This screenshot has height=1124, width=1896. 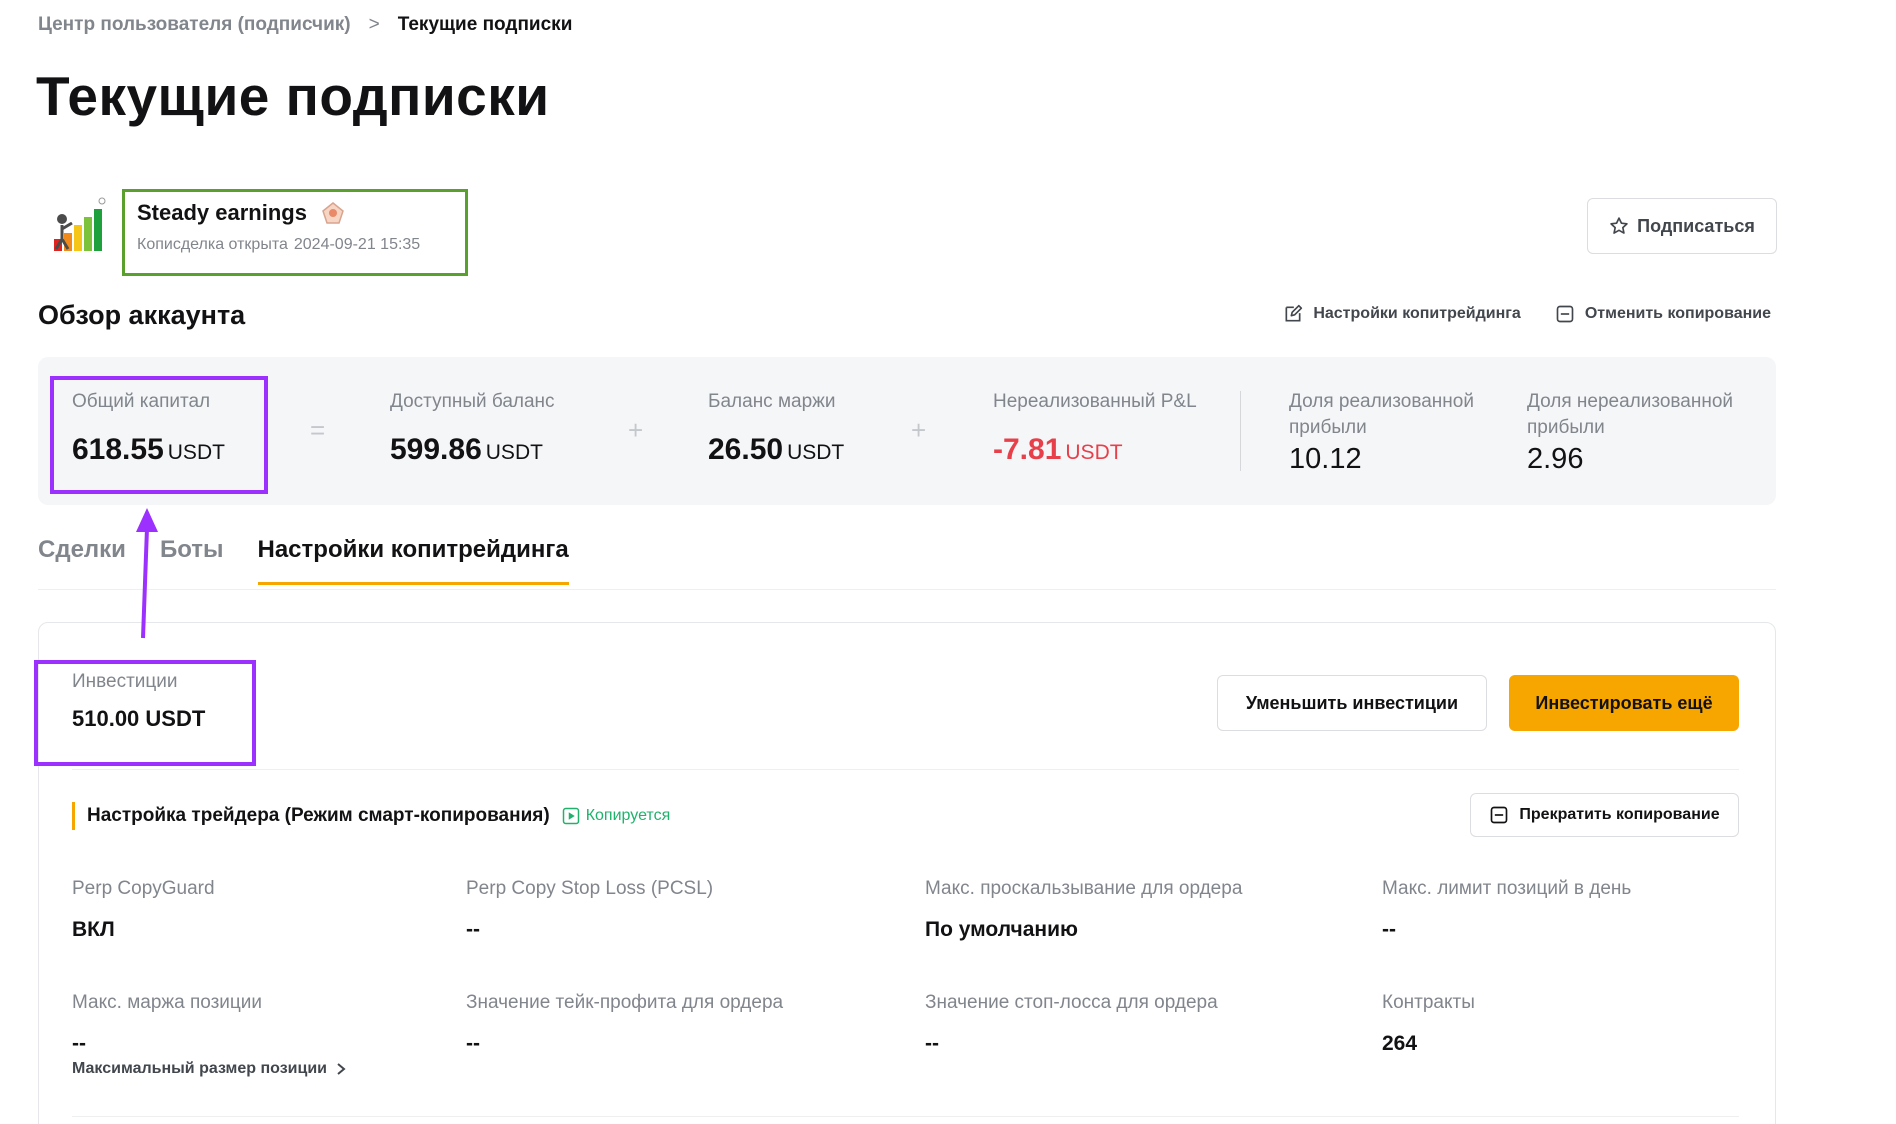 What do you see at coordinates (636, 430) in the screenshot?
I see `plus-operator-1: +` at bounding box center [636, 430].